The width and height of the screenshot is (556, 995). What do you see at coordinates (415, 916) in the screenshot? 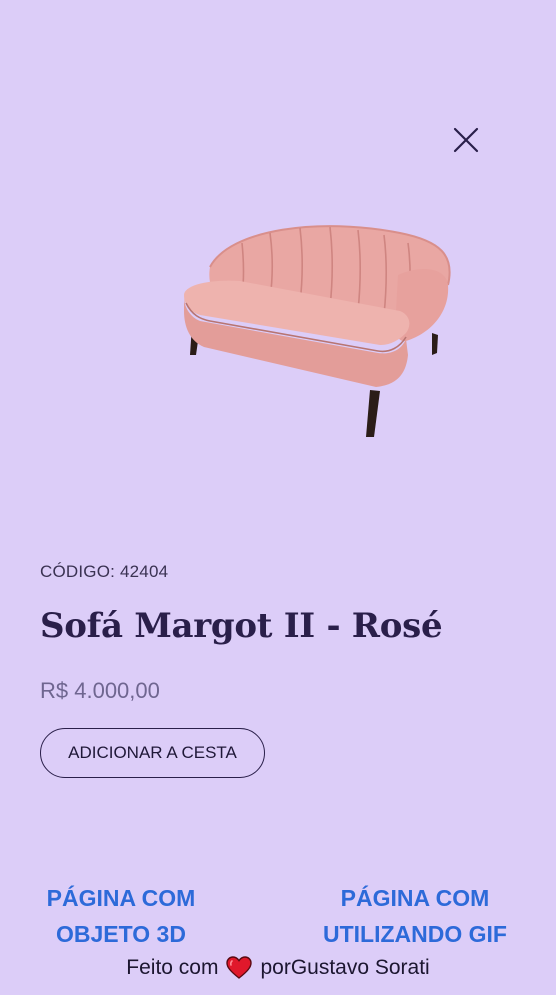
I see `page-gif-link: PÁGINA COM UTILIZANDO GIF` at bounding box center [415, 916].